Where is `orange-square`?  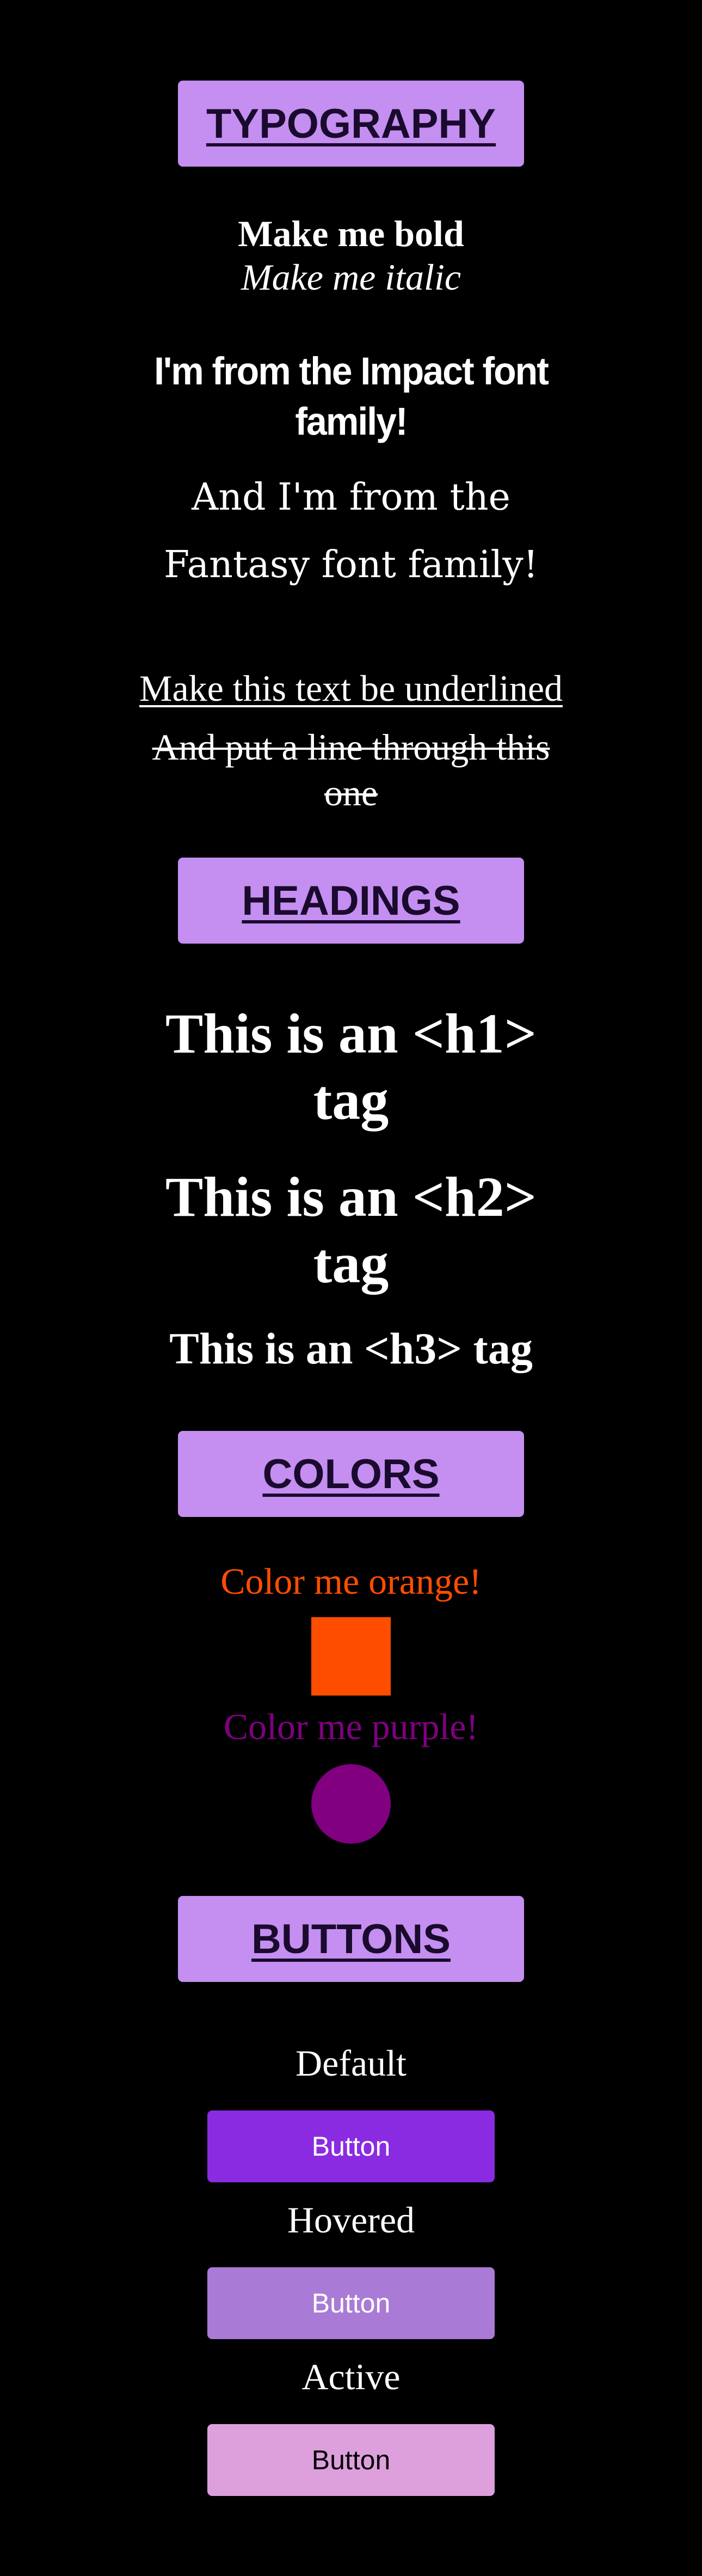 orange-square is located at coordinates (351, 1656).